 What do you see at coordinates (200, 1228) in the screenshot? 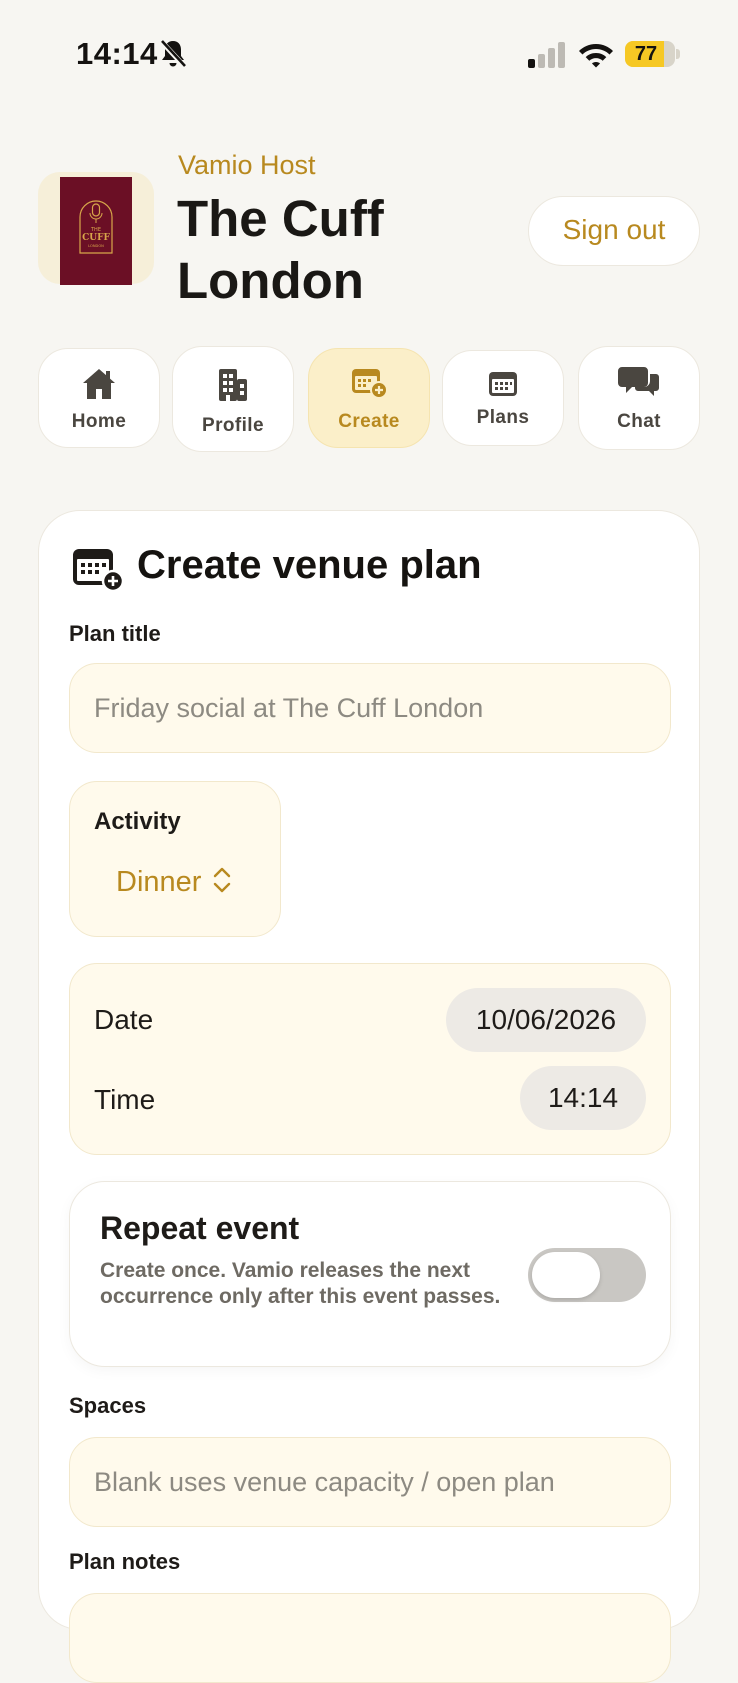
I see `repeat-event-title: Repeat event` at bounding box center [200, 1228].